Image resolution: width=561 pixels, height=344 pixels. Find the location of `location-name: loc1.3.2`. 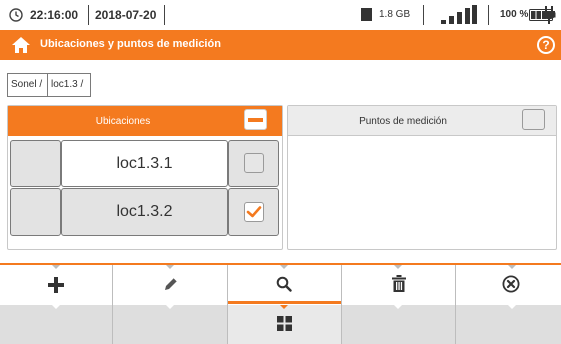

location-name: loc1.3.2 is located at coordinates (144, 212).